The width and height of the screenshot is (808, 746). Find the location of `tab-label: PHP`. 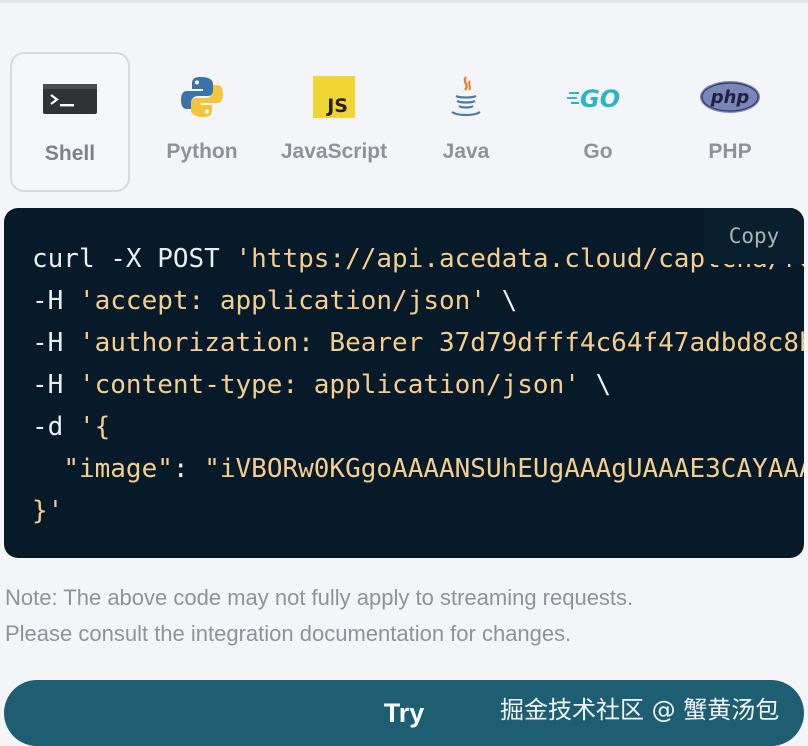

tab-label: PHP is located at coordinates (730, 151).